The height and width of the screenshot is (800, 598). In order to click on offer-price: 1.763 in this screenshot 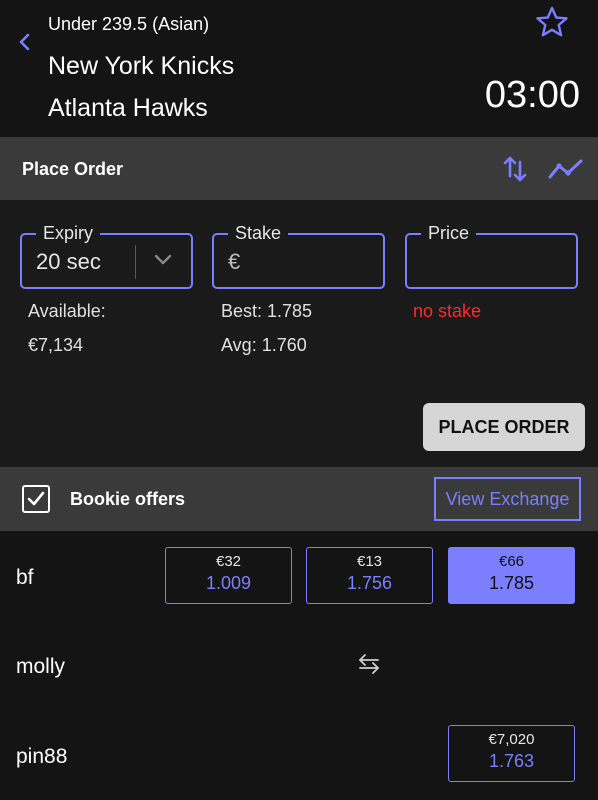, I will do `click(511, 761)`.